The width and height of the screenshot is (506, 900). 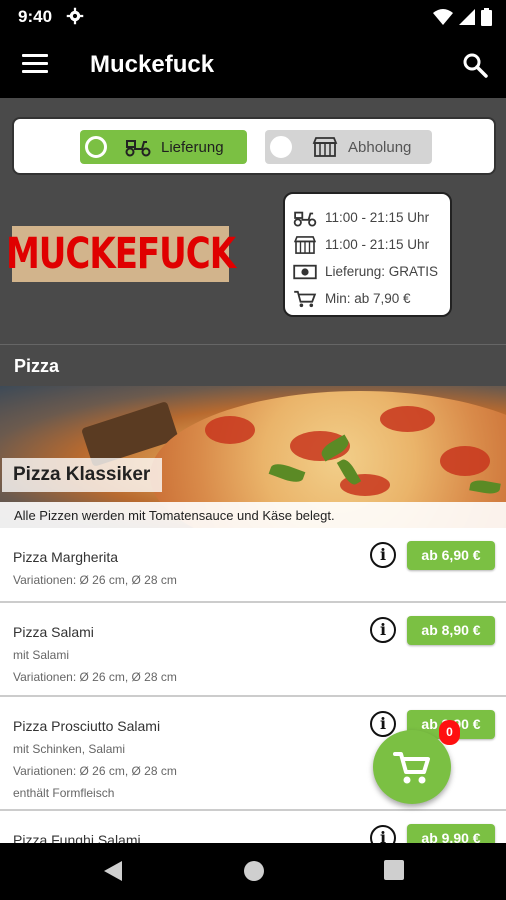 I want to click on delivery-fee-row: Lieferung: GRATIS, so click(x=371, y=271).